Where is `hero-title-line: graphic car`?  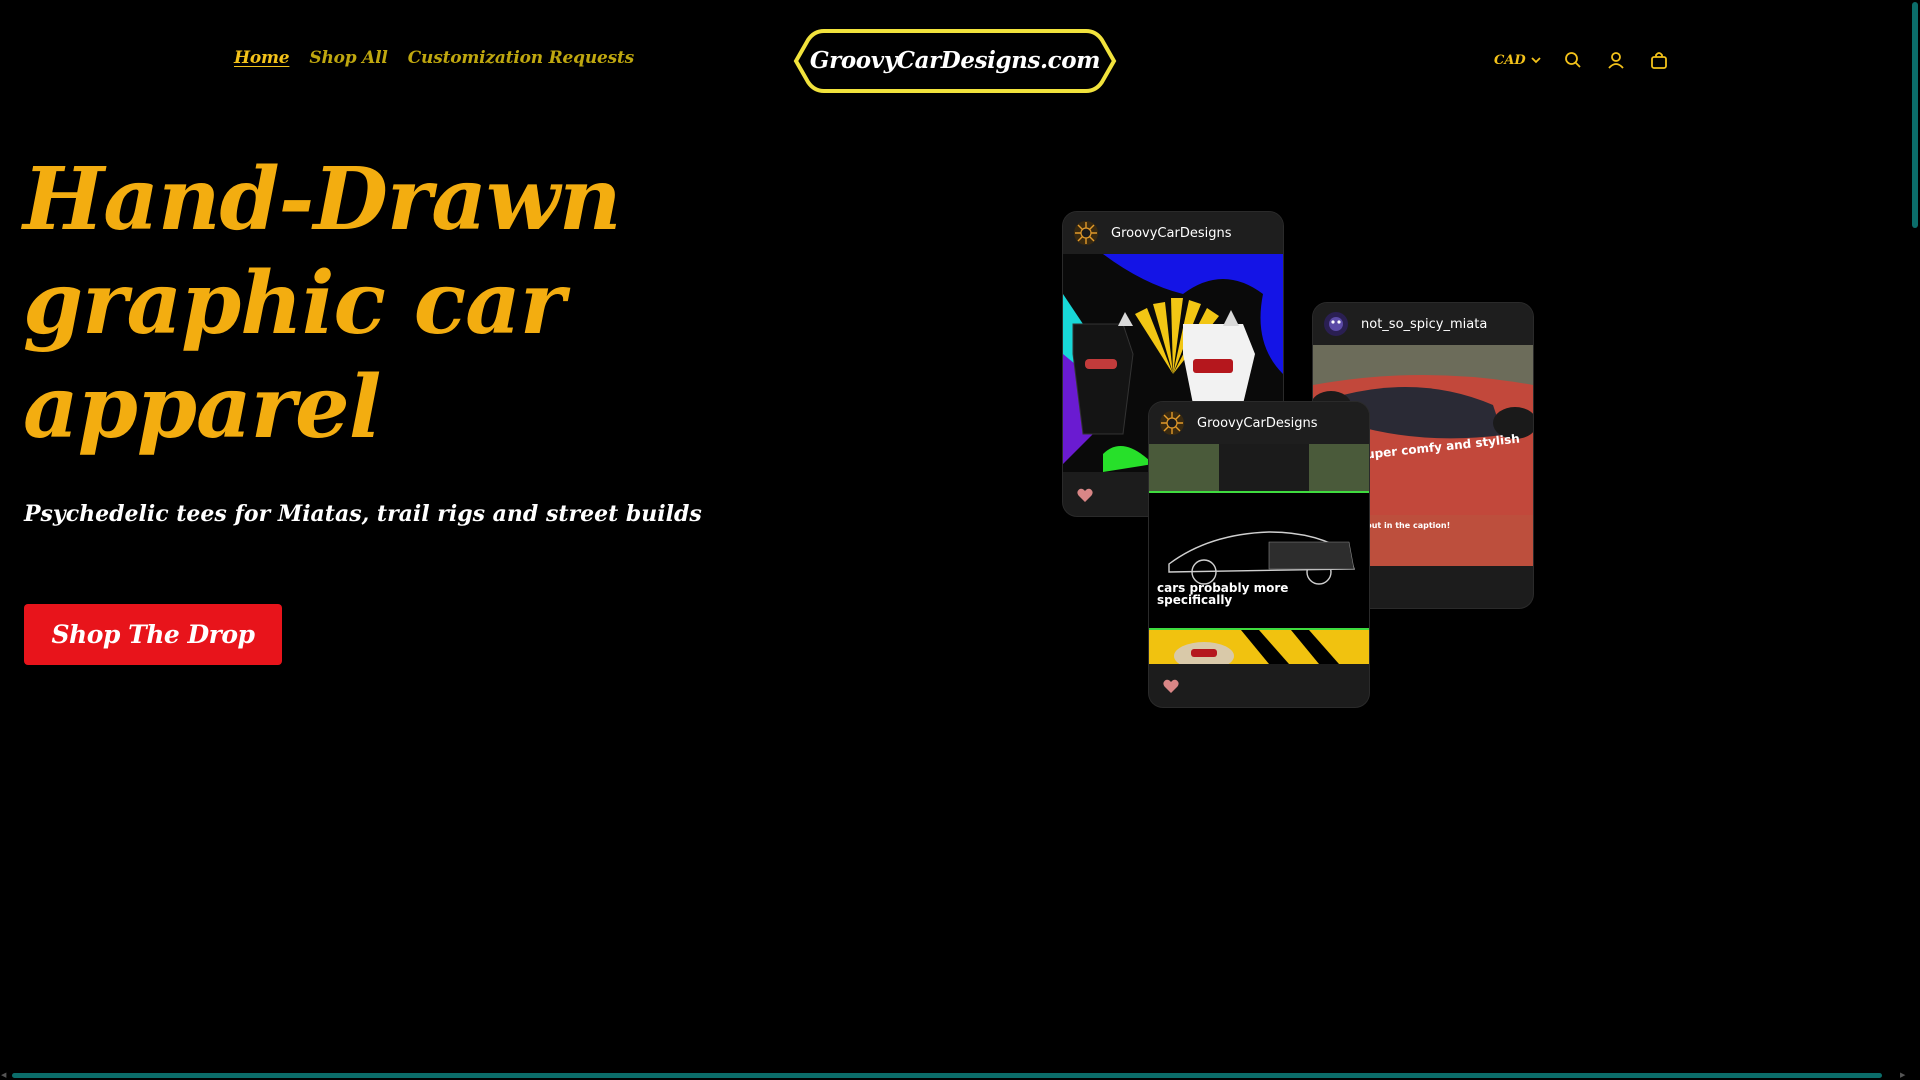
hero-title-line: graphic car is located at coordinates (294, 303).